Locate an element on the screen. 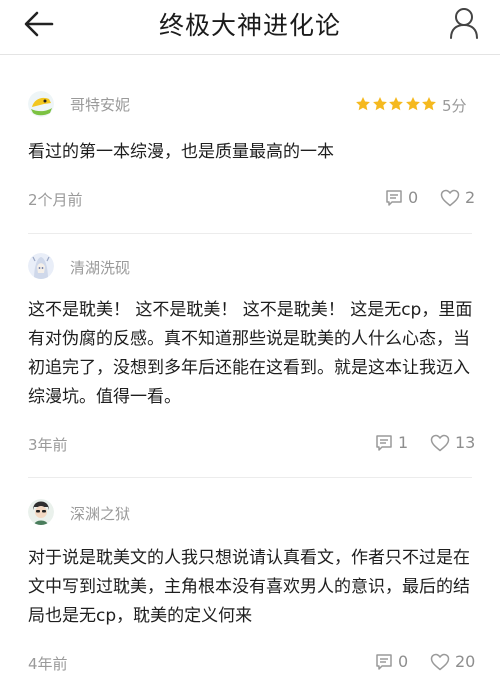 This screenshot has width=500, height=692. username: 哥特安妮 is located at coordinates (100, 104).